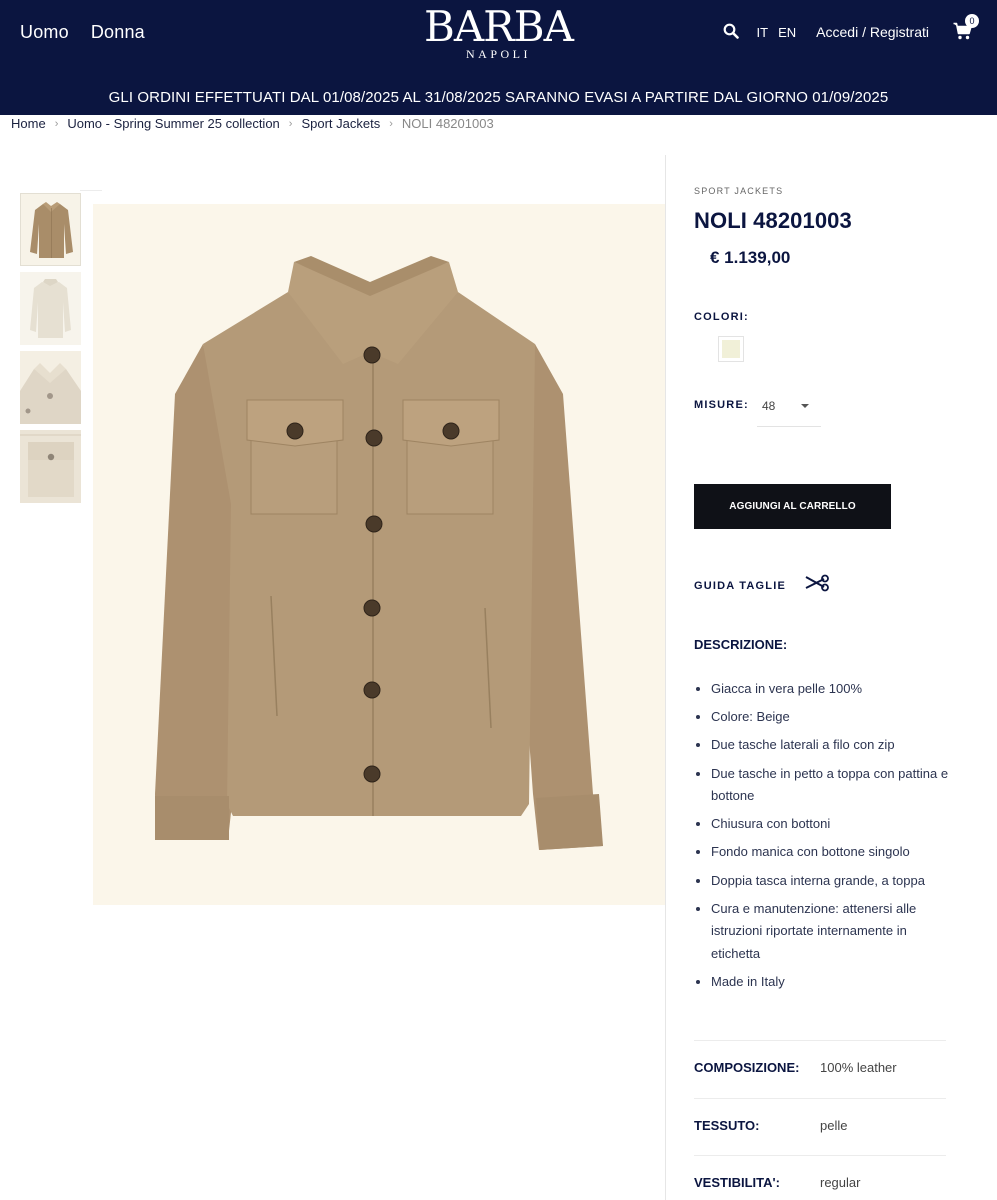 This screenshot has width=997, height=1200. I want to click on size-selected-value: 48, so click(769, 406).